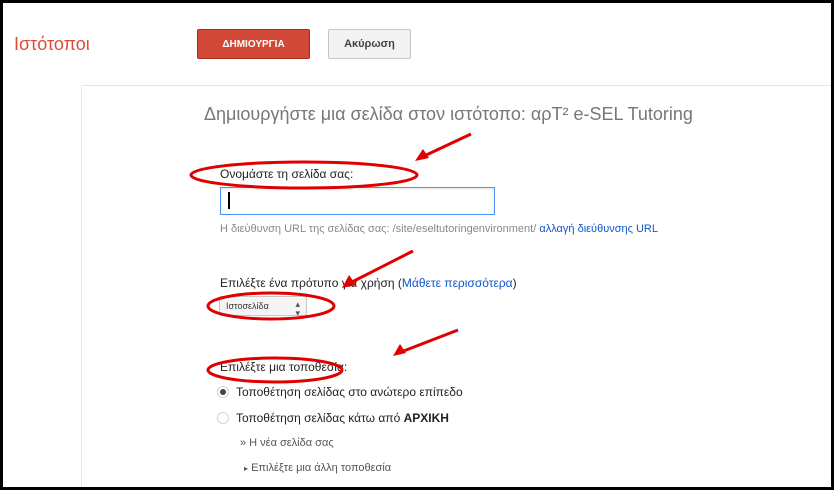 Image resolution: width=840 pixels, height=497 pixels. I want to click on highlight-ellipse-location-label, so click(275, 370).